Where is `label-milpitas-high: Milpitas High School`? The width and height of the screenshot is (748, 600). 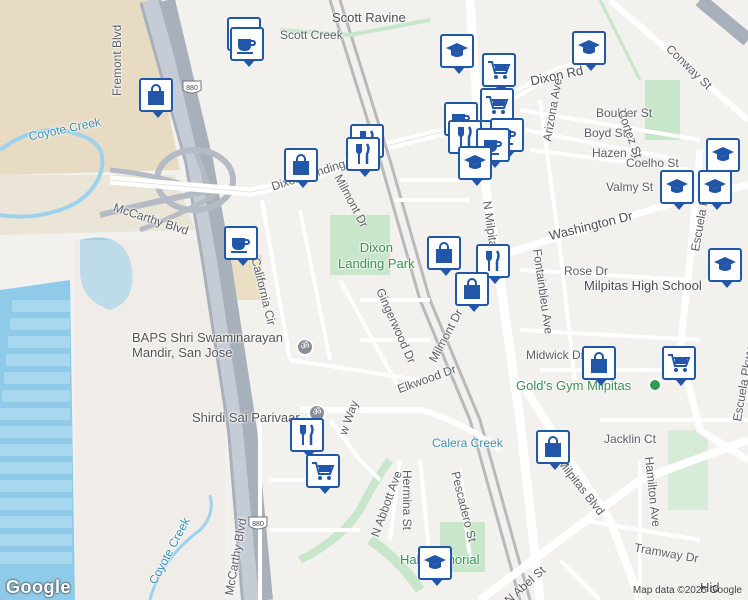
label-milpitas-high: Milpitas High School is located at coordinates (643, 285).